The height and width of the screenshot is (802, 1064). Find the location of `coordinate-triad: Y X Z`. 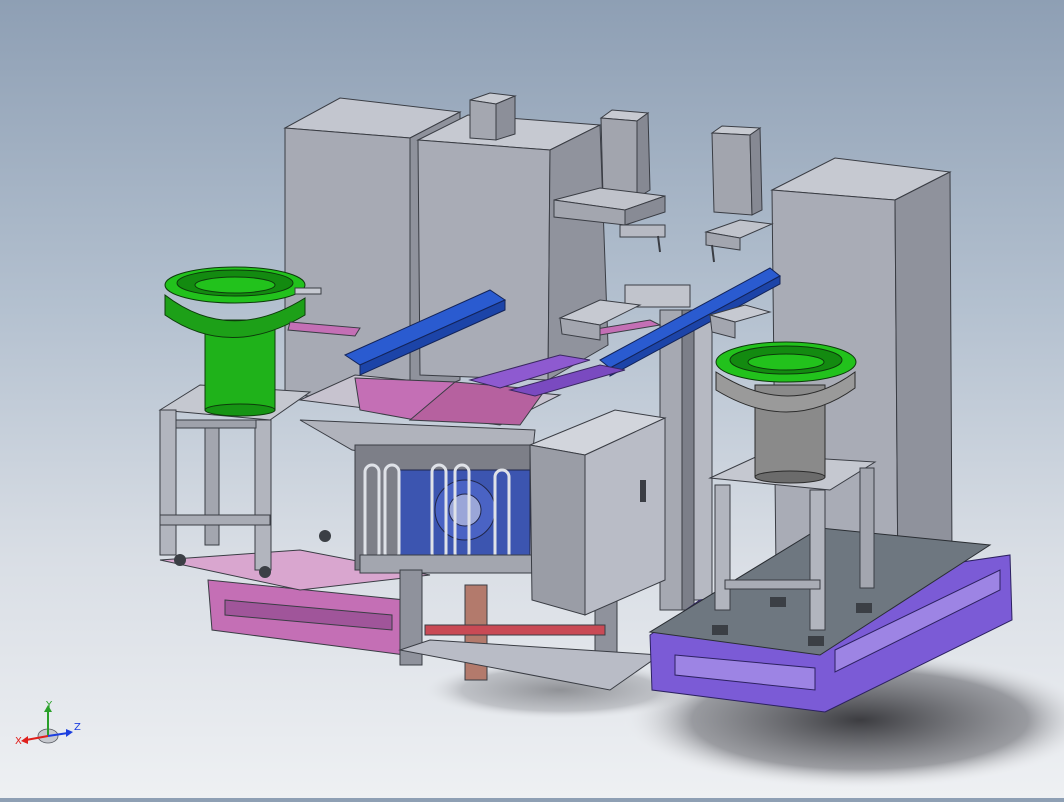

coordinate-triad: Y X Z is located at coordinates (47, 726).